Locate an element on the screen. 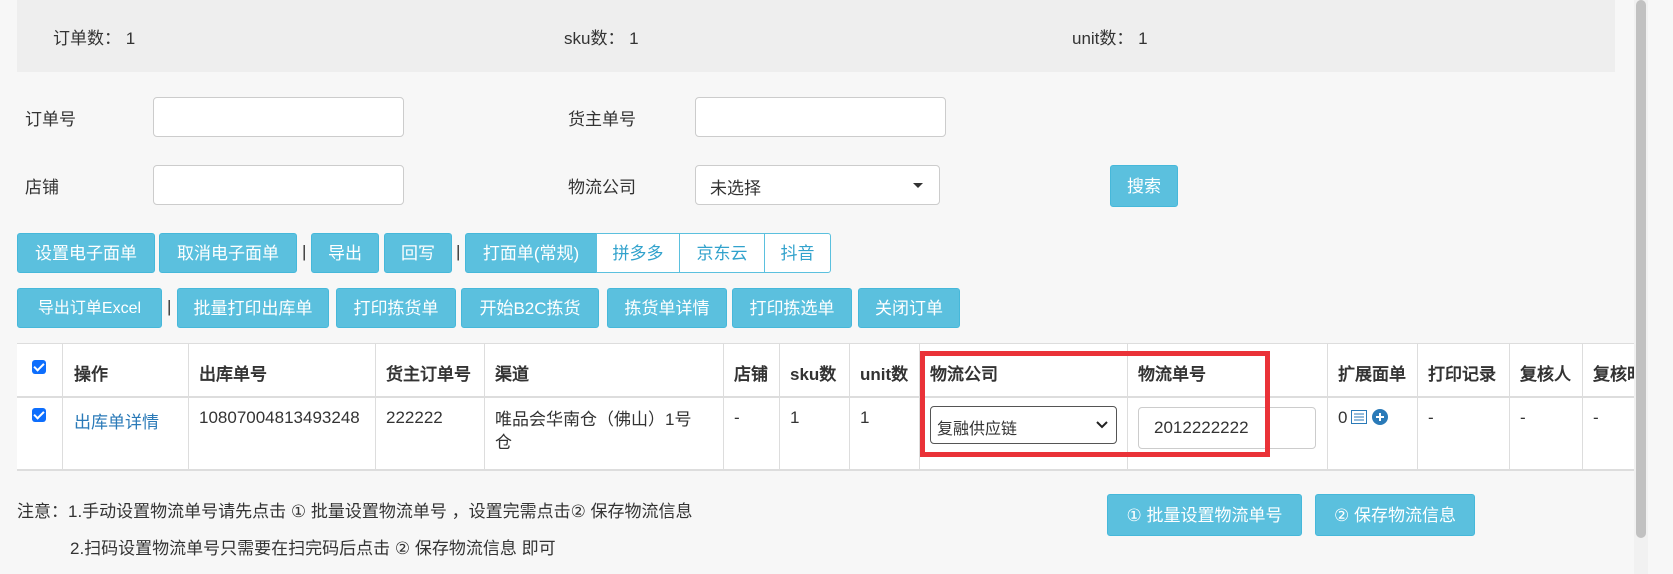 The height and width of the screenshot is (574, 1673). pick-detail-button: 拣货单详情 is located at coordinates (667, 308).